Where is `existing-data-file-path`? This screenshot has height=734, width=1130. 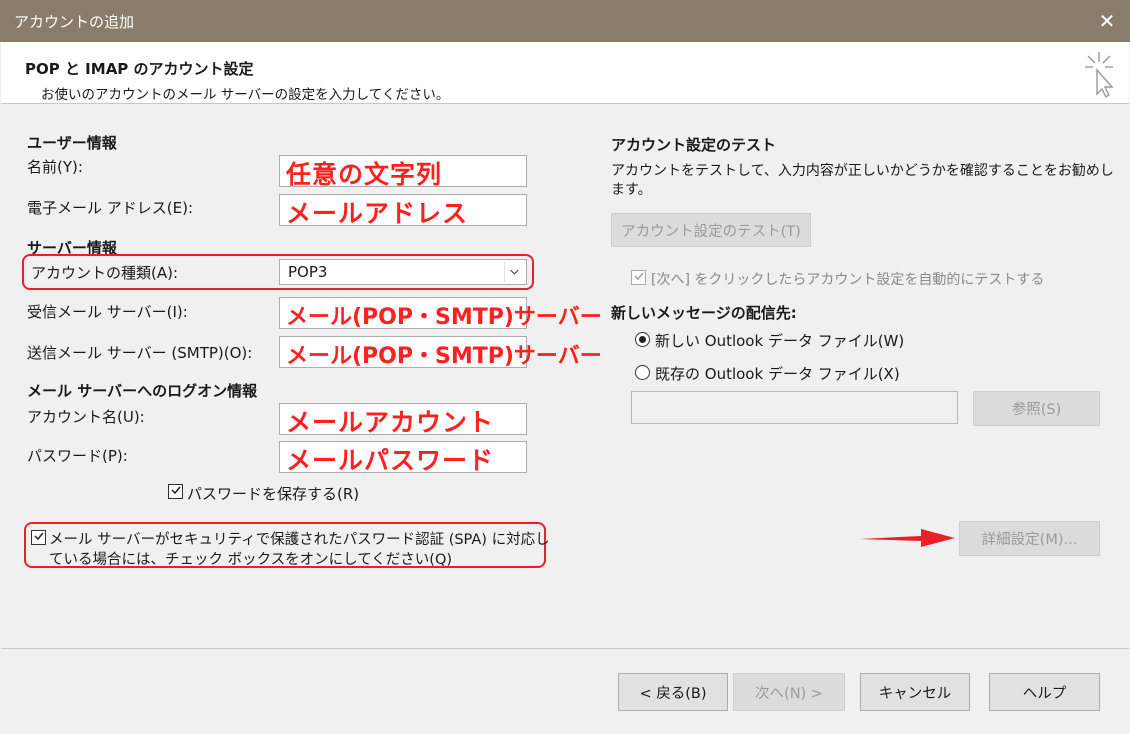 existing-data-file-path is located at coordinates (794, 407).